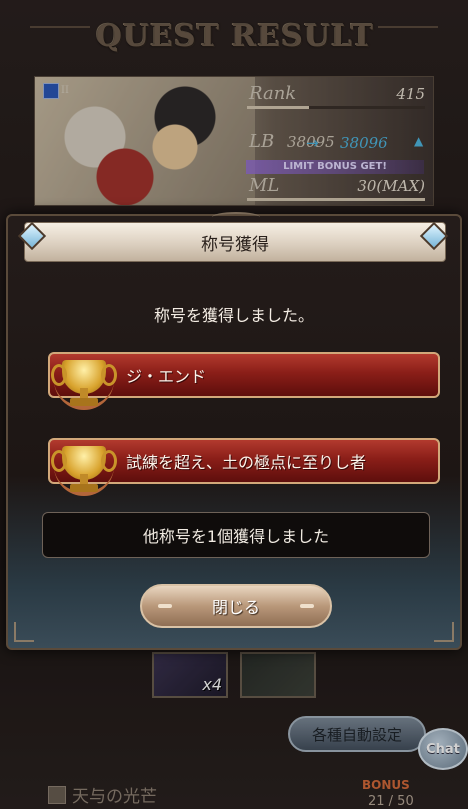 This screenshot has height=809, width=468. What do you see at coordinates (236, 217) in the screenshot?
I see `dialog-top-ornament` at bounding box center [236, 217].